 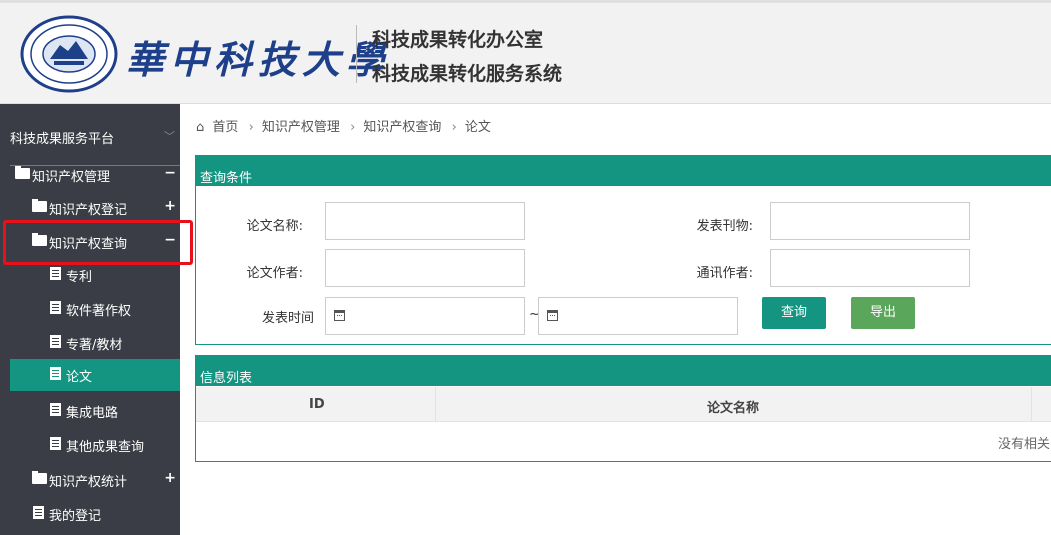 What do you see at coordinates (301, 127) in the screenshot?
I see `breadcrumb-ip-management: 知识产权管理` at bounding box center [301, 127].